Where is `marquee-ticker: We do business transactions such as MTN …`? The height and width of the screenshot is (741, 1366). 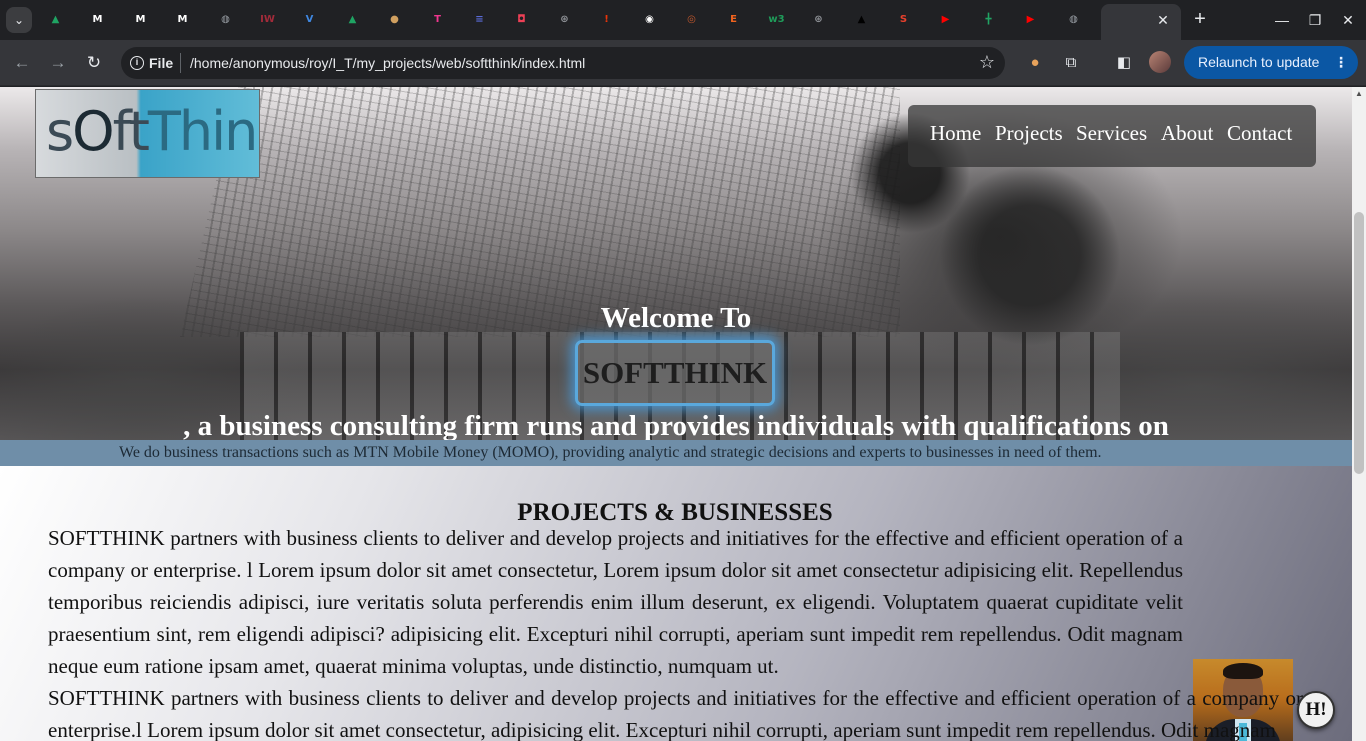
marquee-ticker: We do business transactions such as MTN … is located at coordinates (676, 453).